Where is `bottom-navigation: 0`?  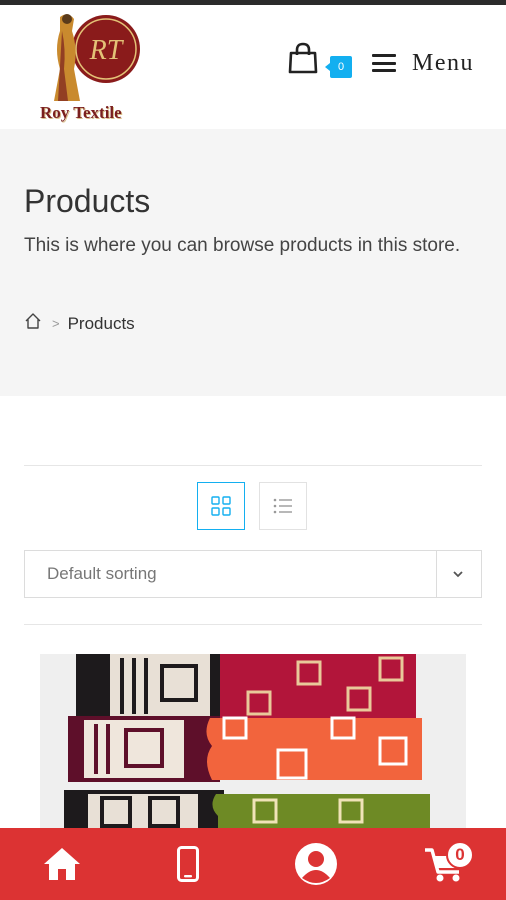 bottom-navigation: 0 is located at coordinates (253, 864).